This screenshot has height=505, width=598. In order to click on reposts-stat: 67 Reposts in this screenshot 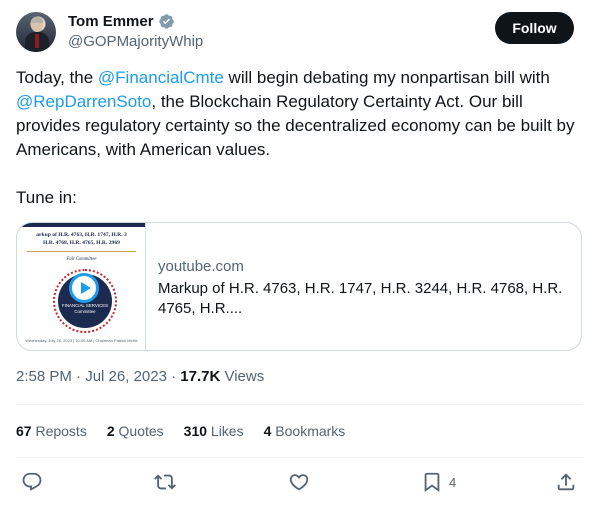, I will do `click(51, 431)`.